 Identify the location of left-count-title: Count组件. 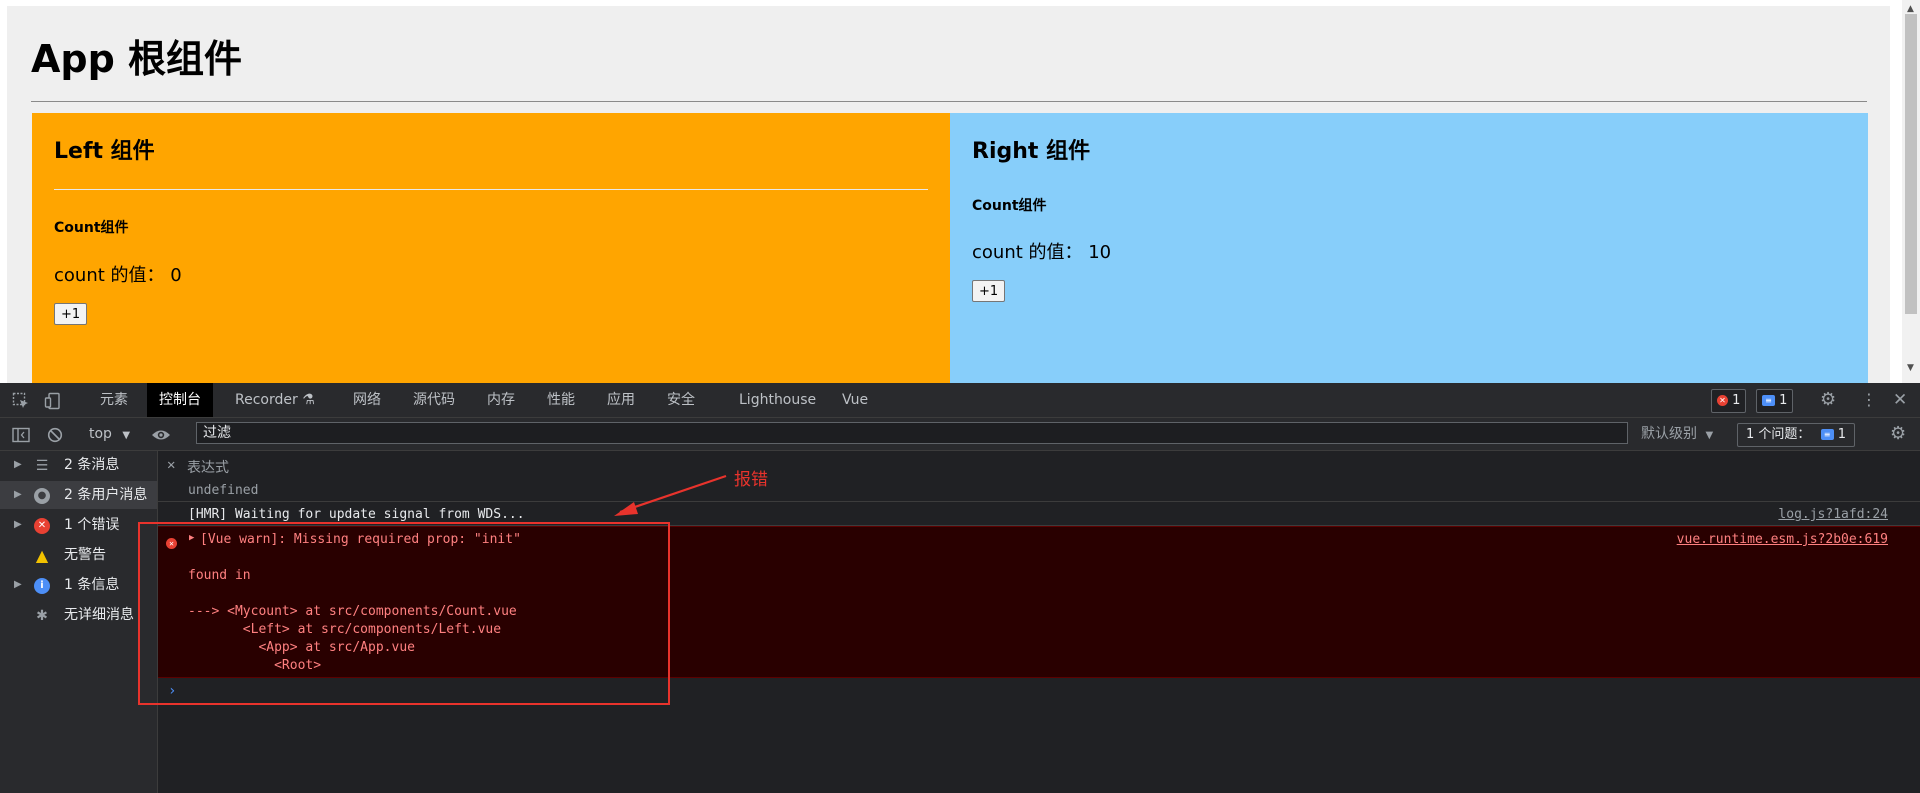
(91, 228).